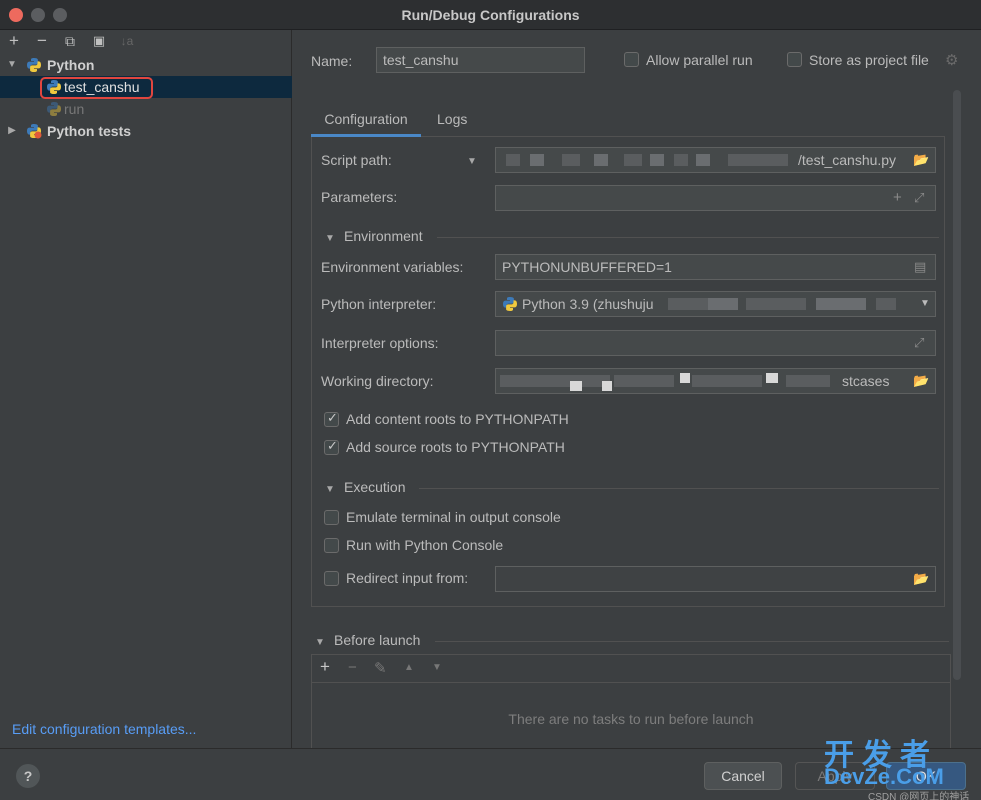 The image size is (981, 800). Describe the element at coordinates (715, 304) in the screenshot. I see `interpreter-select: Python 3.9 (zhushuju ▼` at that location.